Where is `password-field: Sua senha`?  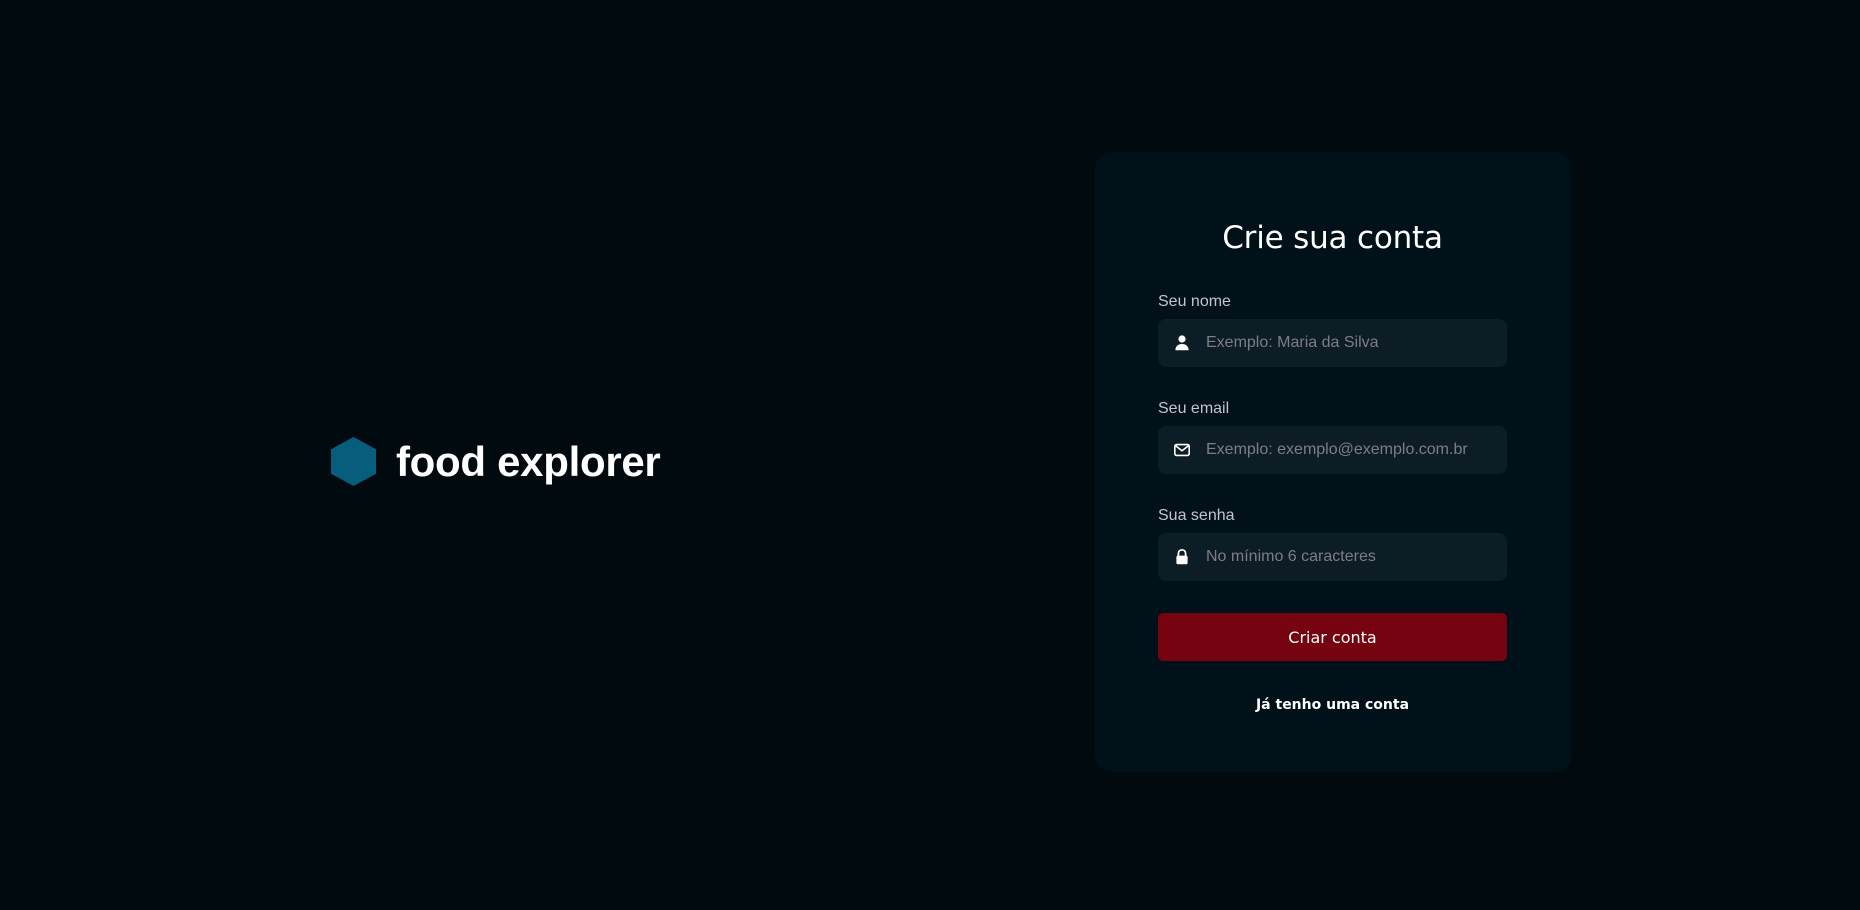 password-field: Sua senha is located at coordinates (1332, 543).